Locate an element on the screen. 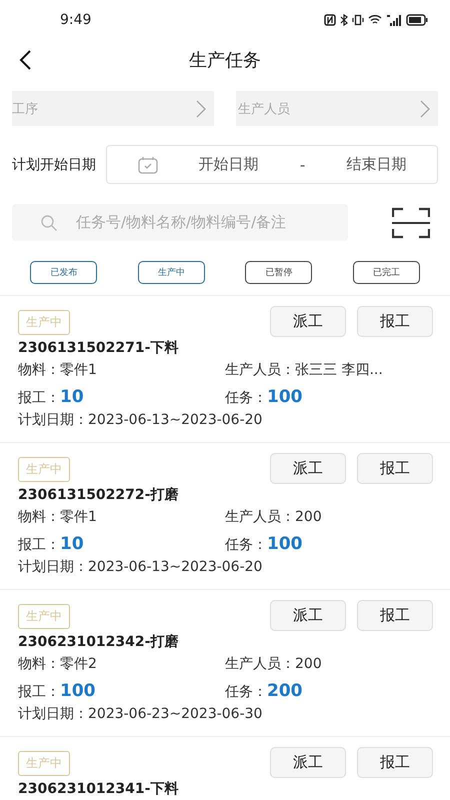 Image resolution: width=450 pixels, height=800 pixels. task-title: 2306131502271-下料 is located at coordinates (99, 348).